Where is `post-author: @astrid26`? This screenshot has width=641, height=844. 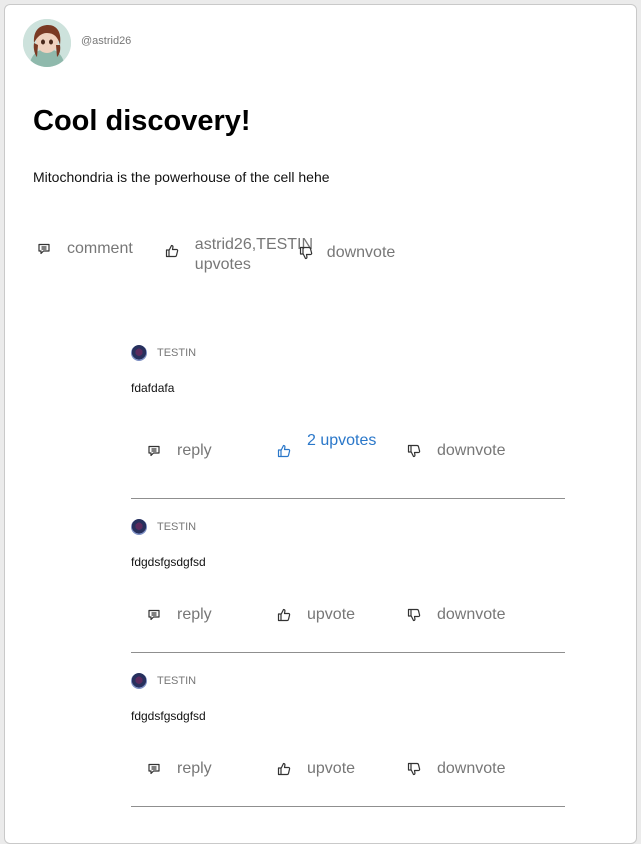 post-author: @astrid26 is located at coordinates (77, 43).